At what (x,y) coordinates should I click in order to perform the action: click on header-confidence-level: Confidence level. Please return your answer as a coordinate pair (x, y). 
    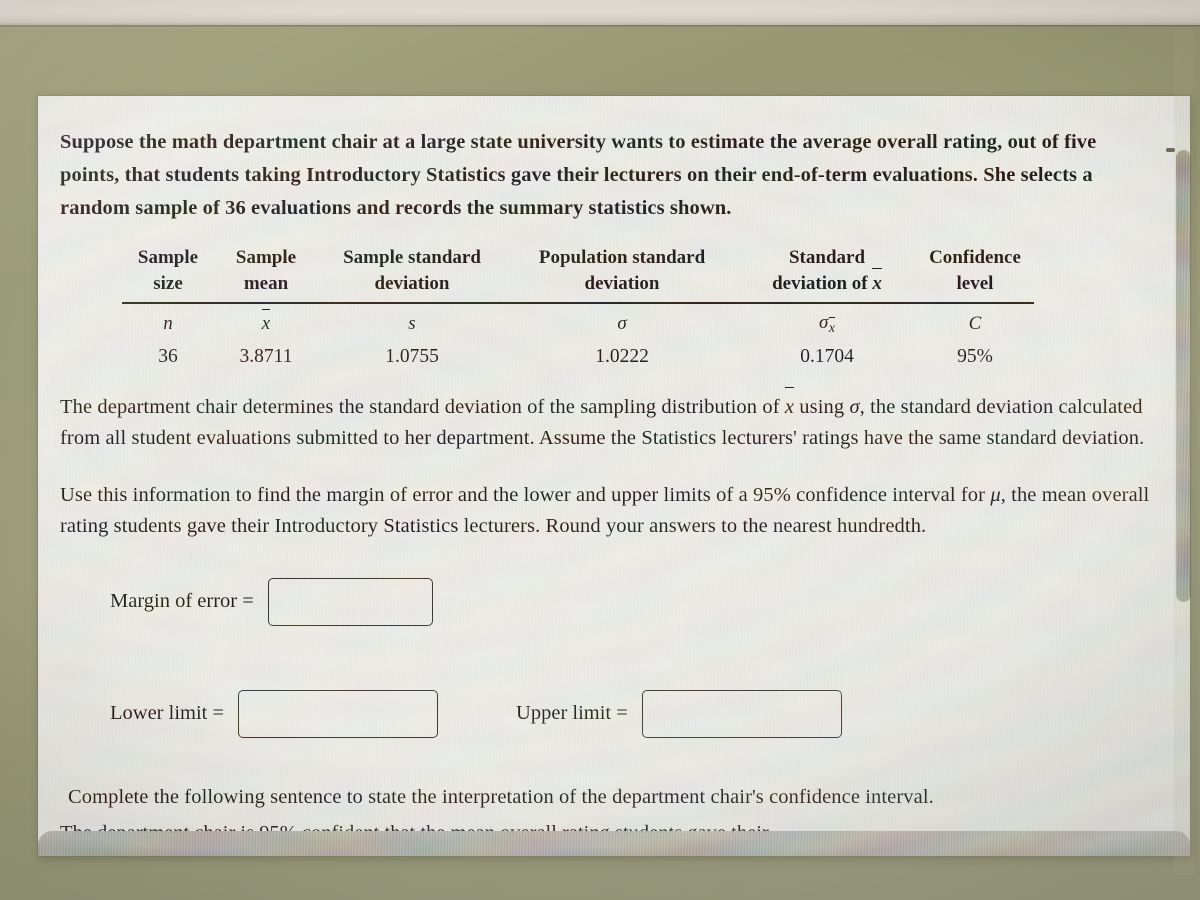
    Looking at the image, I should click on (975, 274).